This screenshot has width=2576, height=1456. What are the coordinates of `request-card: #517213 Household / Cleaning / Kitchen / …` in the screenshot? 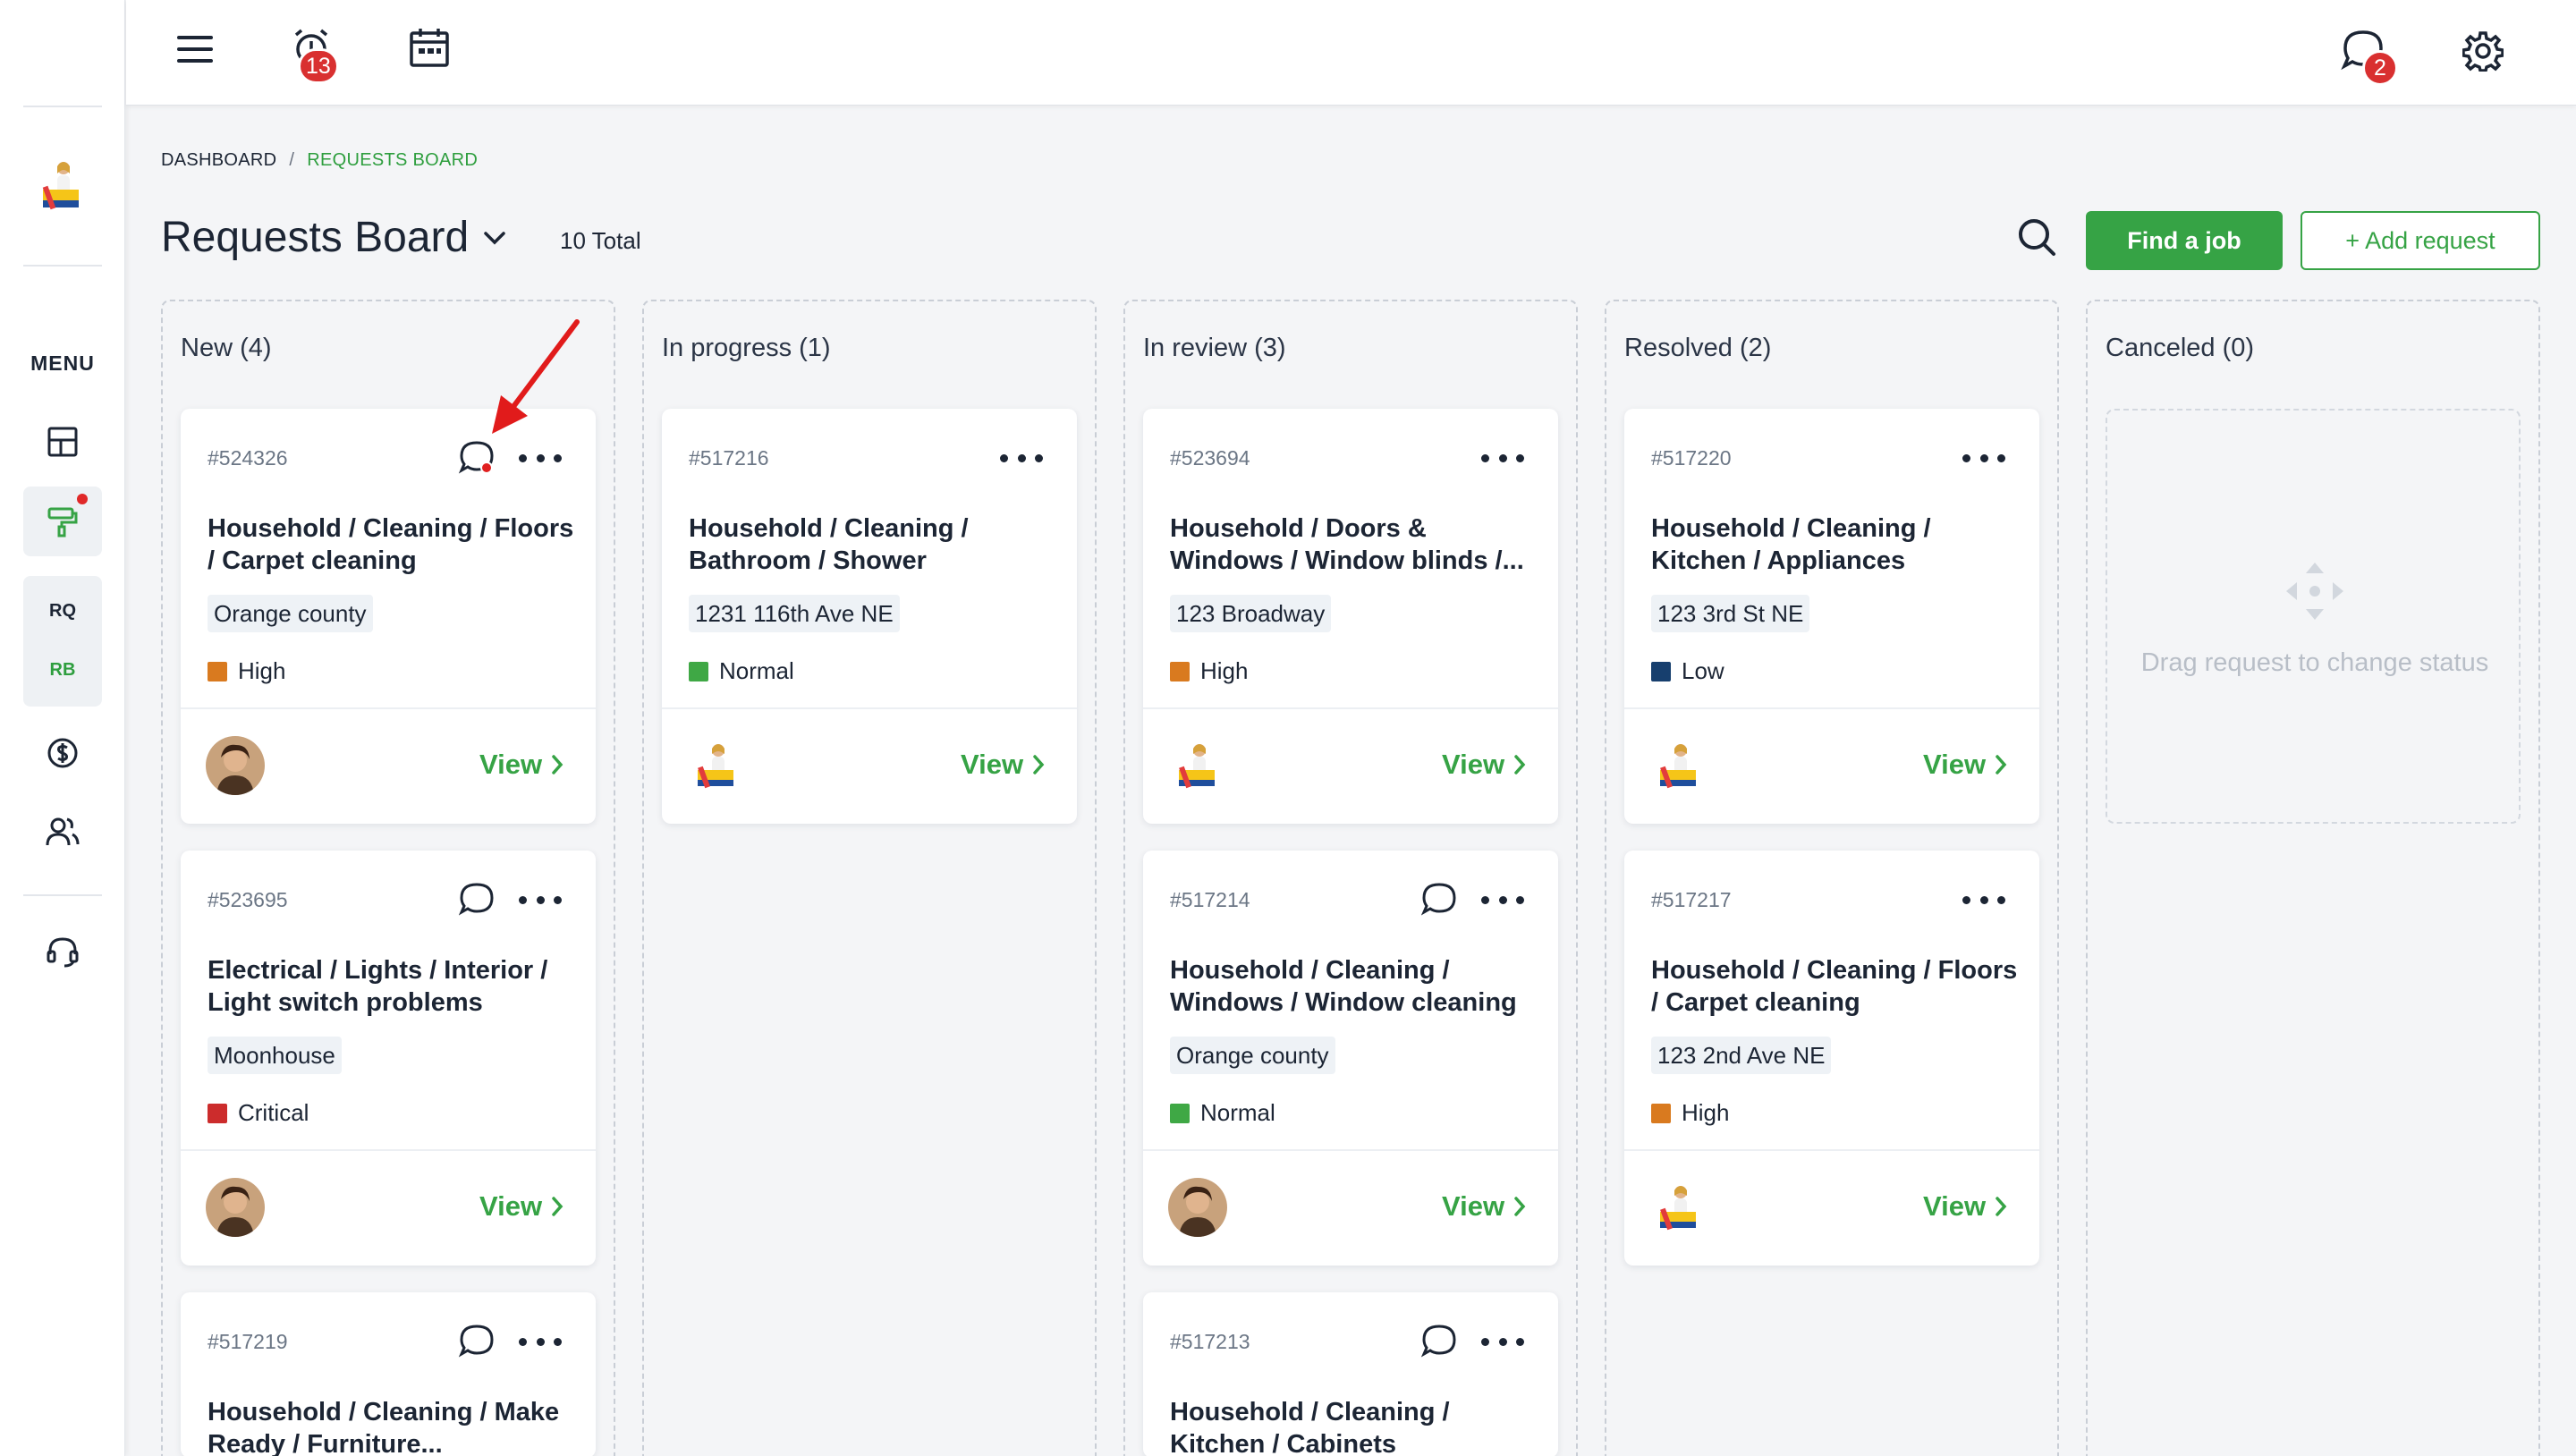 It's located at (1350, 1374).